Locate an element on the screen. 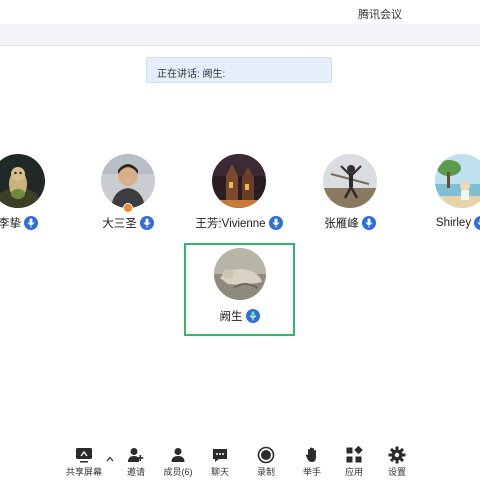 Image resolution: width=480 pixels, height=480 pixels. participant-name-row: 大三圣 is located at coordinates (128, 223).